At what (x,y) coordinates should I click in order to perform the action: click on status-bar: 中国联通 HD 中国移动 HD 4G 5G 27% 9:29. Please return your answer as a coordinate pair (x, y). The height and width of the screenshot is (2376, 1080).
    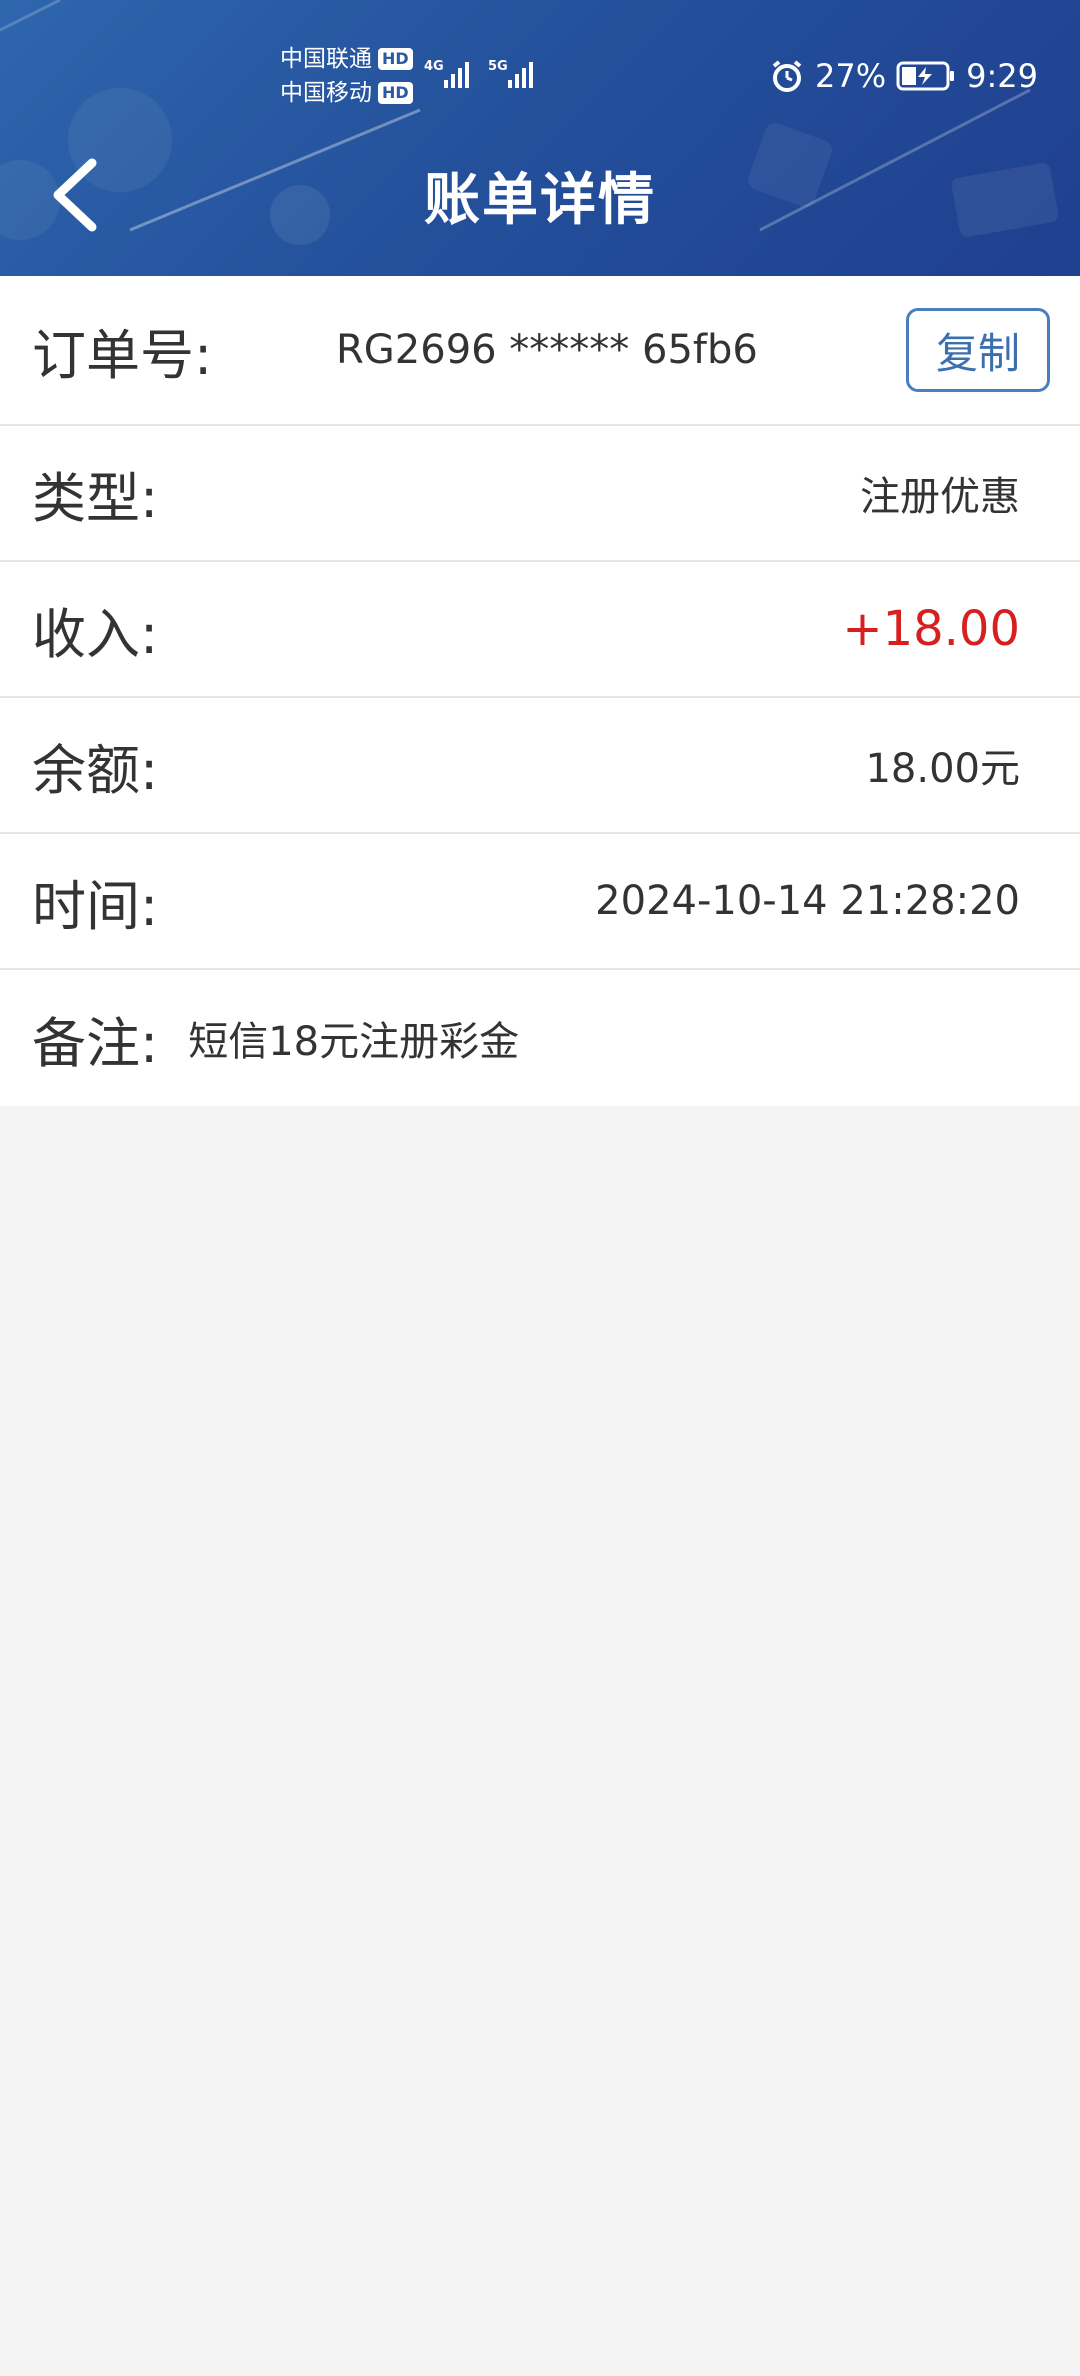
    Looking at the image, I should click on (540, 75).